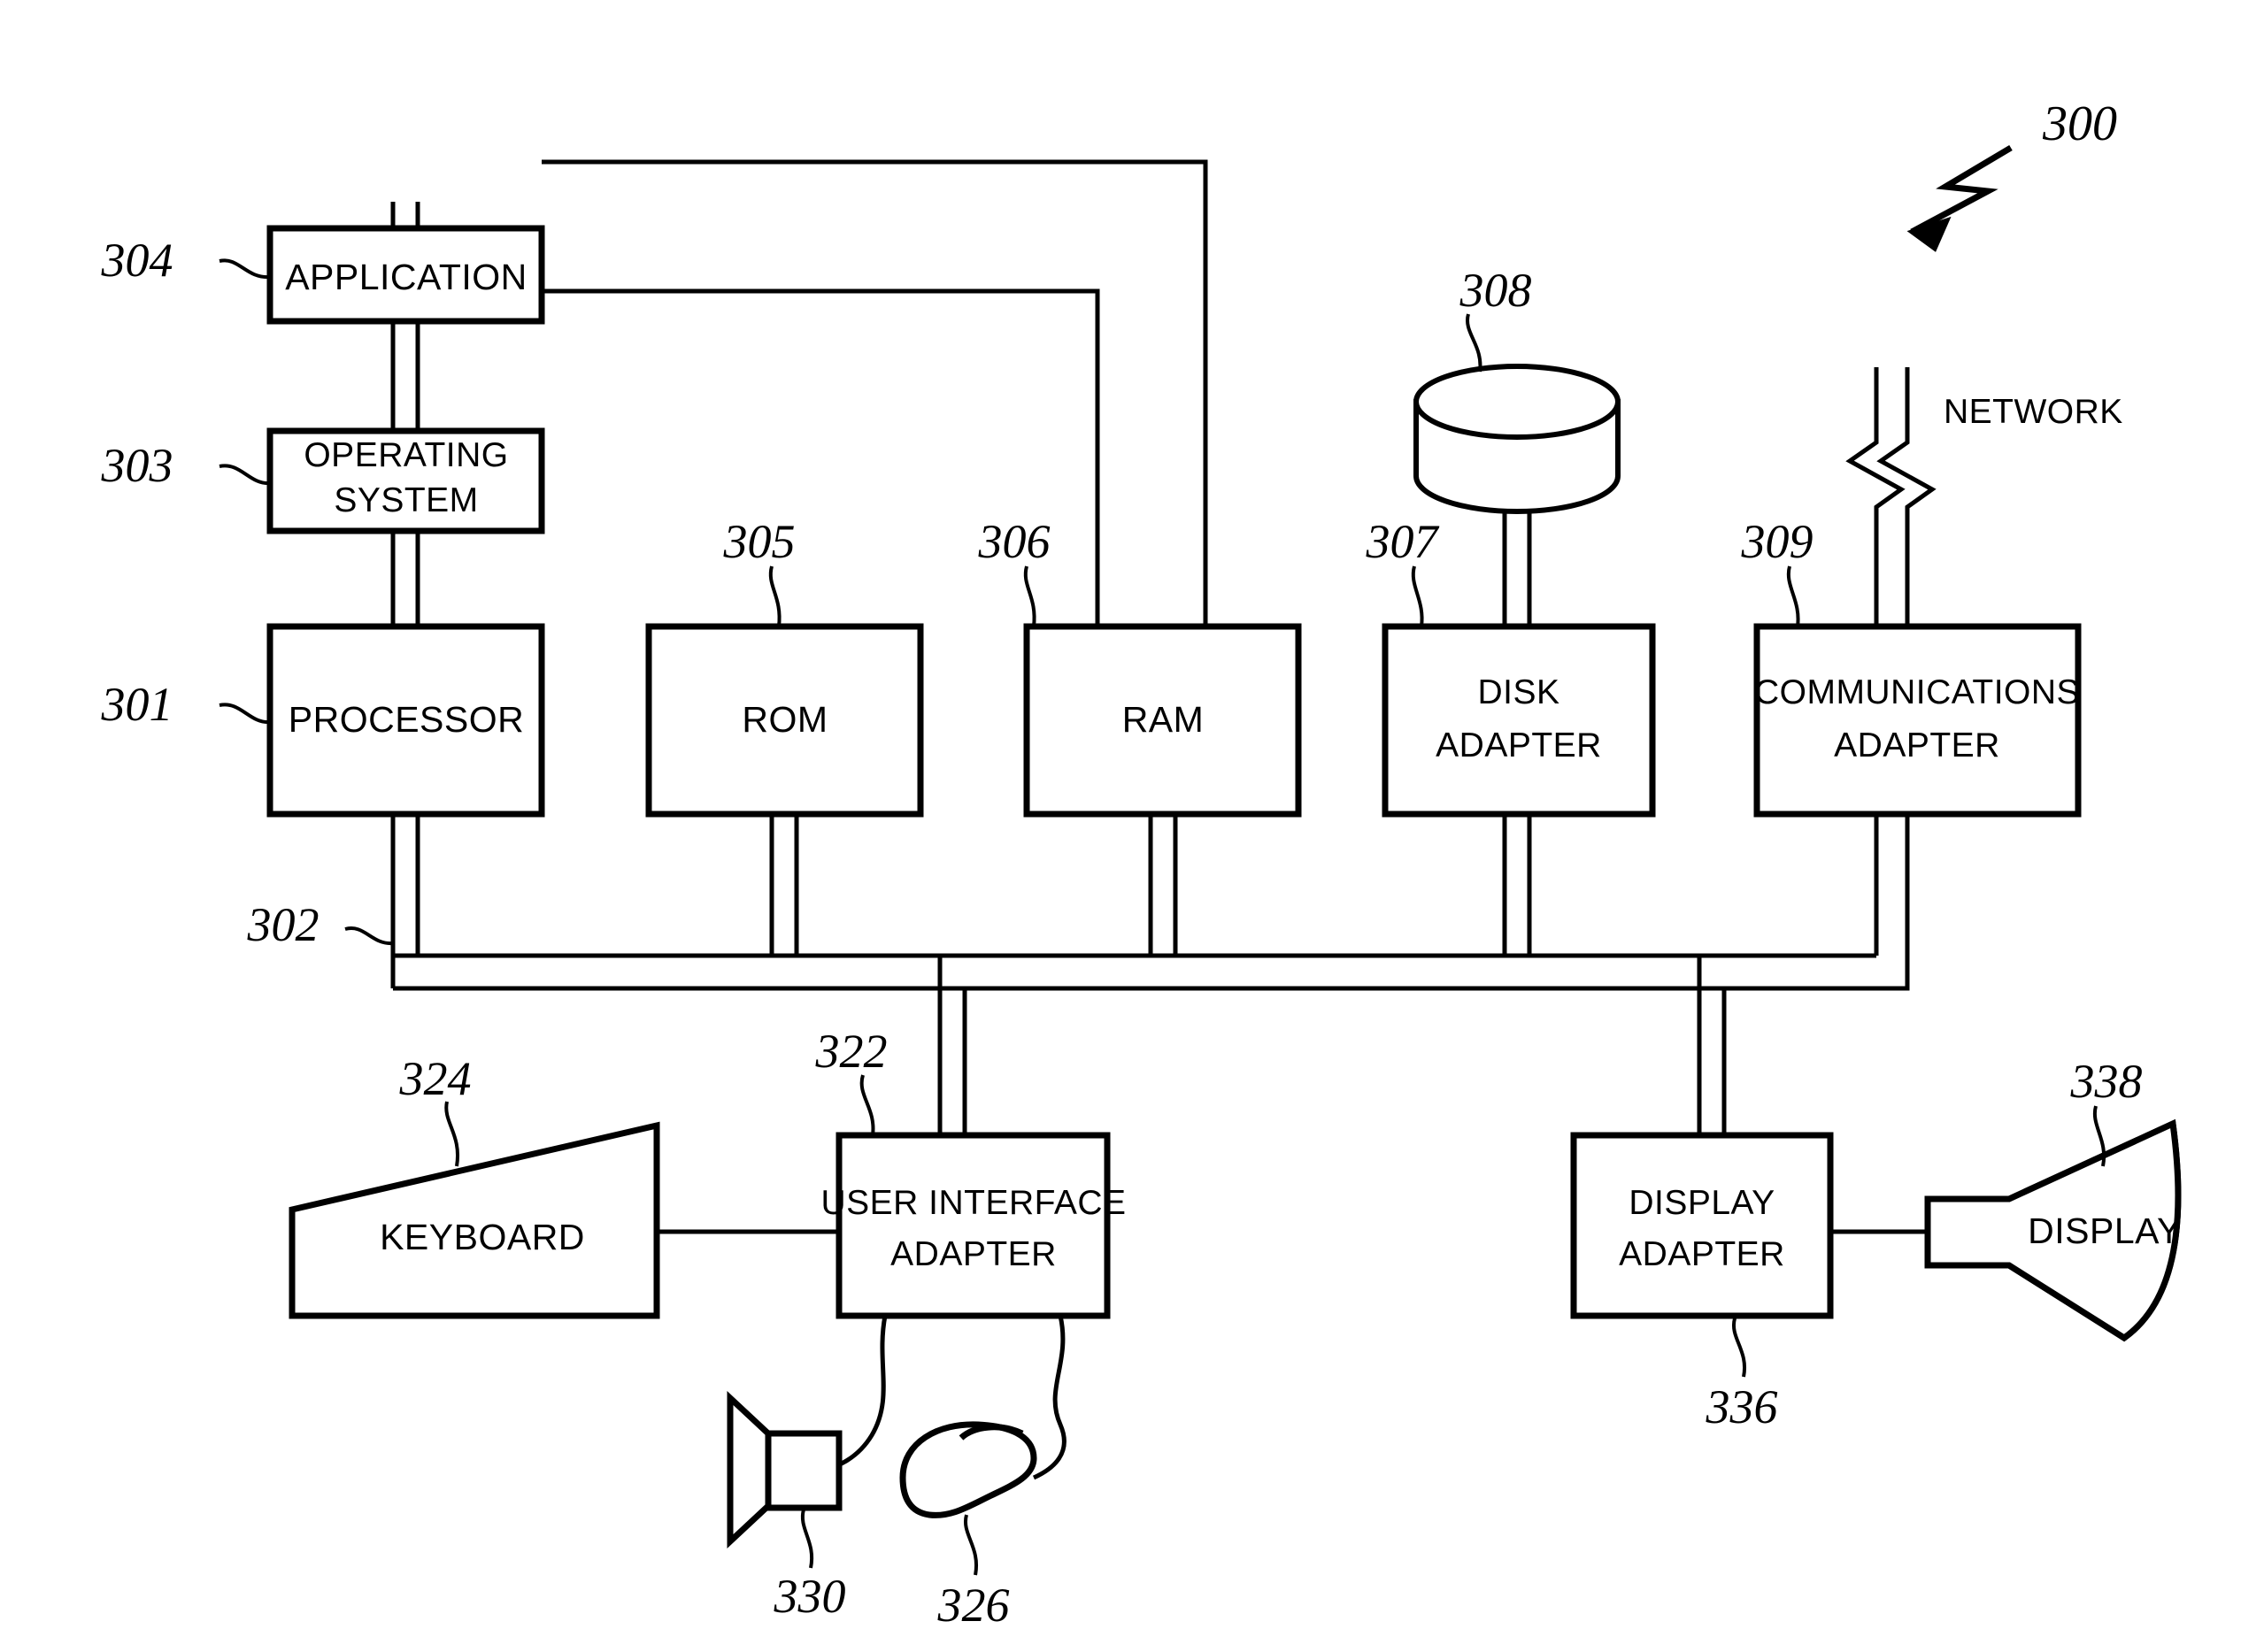 Image resolution: width=2264 pixels, height=1652 pixels. What do you see at coordinates (1519, 720) in the screenshot?
I see `box-disk-adapter` at bounding box center [1519, 720].